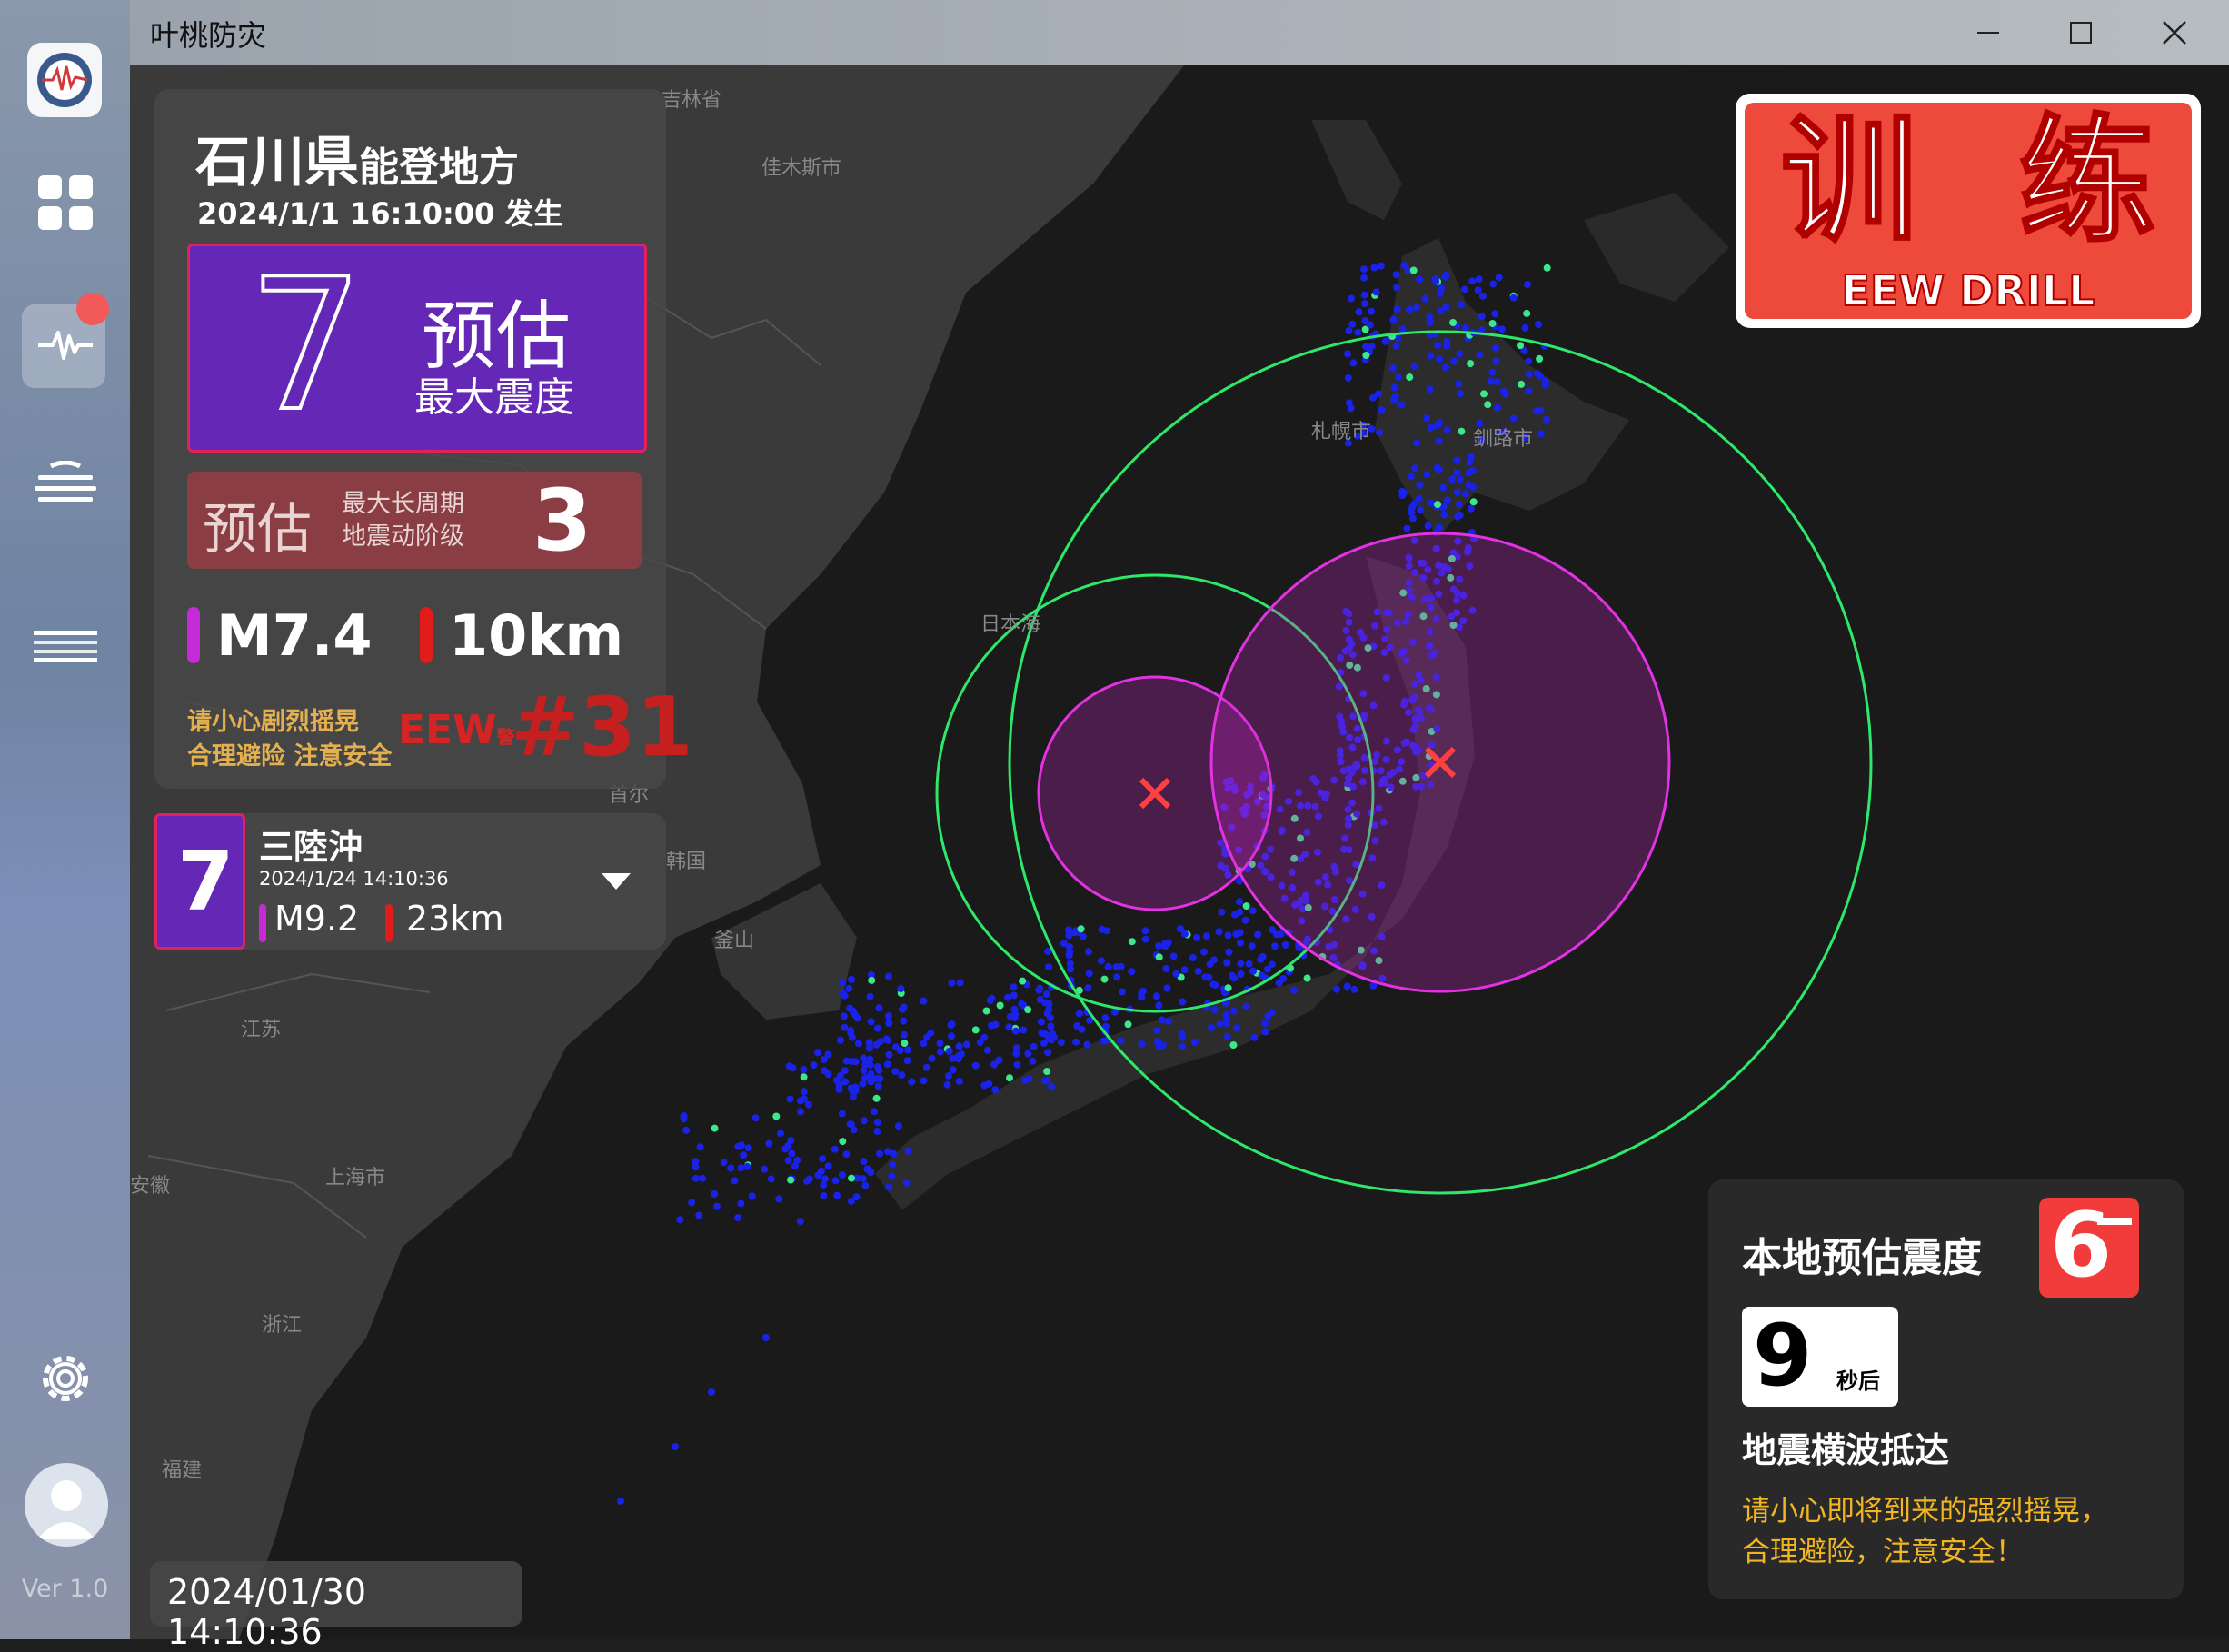  What do you see at coordinates (277, 162) in the screenshot?
I see `region-main: 石川県` at bounding box center [277, 162].